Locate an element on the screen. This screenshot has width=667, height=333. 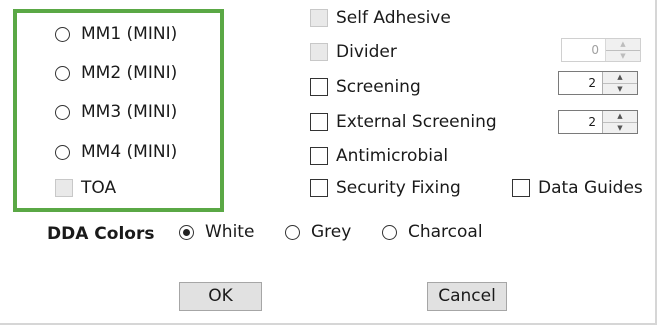
radio-charcoal-indicator is located at coordinates (389, 232).